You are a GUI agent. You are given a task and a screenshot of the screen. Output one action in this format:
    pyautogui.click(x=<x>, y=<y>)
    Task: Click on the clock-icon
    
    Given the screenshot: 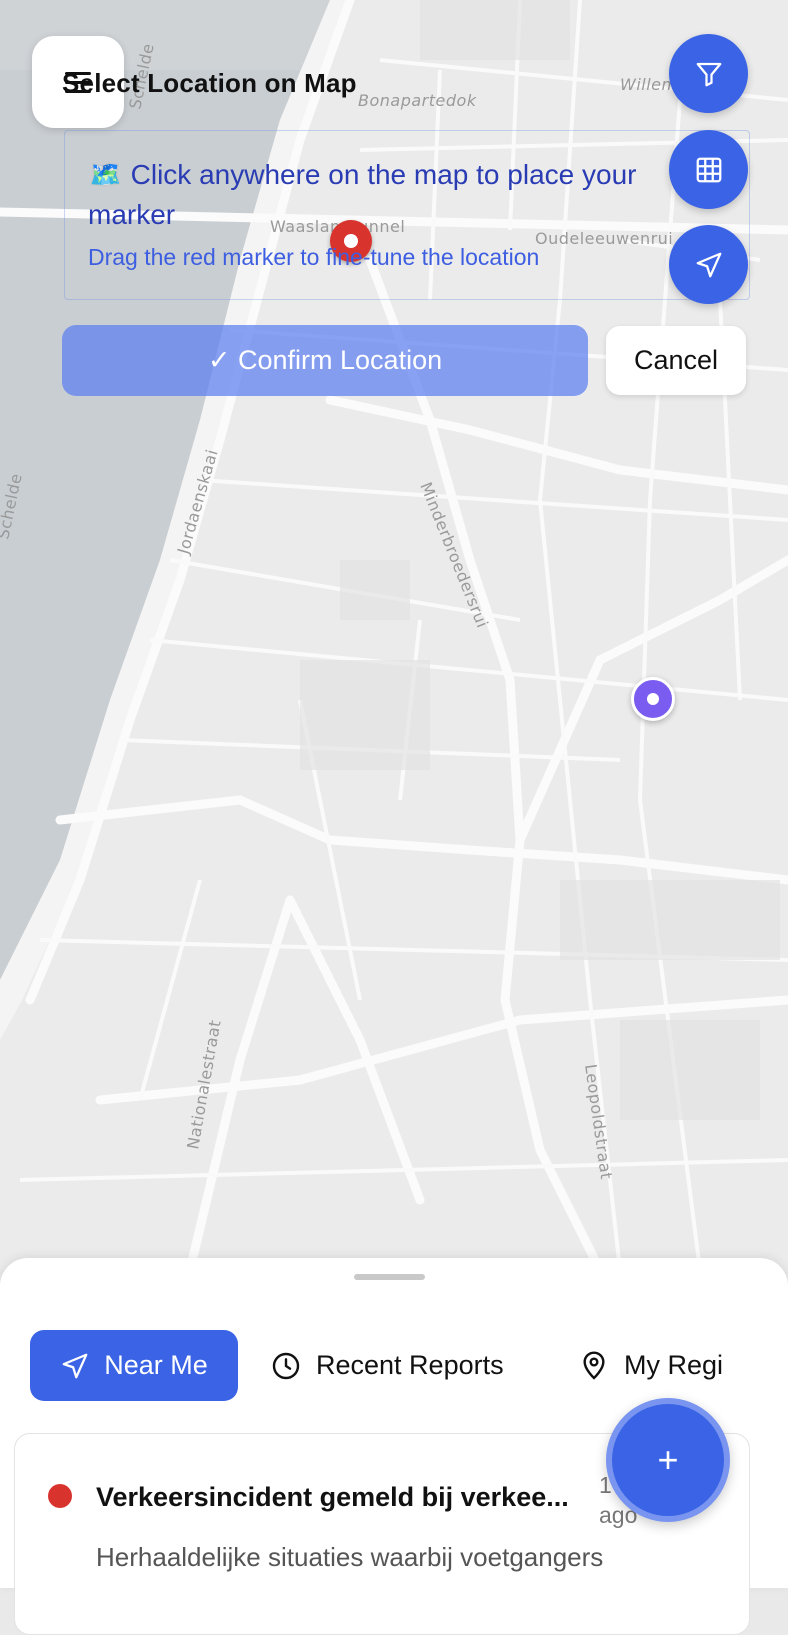 What is the action you would take?
    pyautogui.click(x=286, y=1365)
    